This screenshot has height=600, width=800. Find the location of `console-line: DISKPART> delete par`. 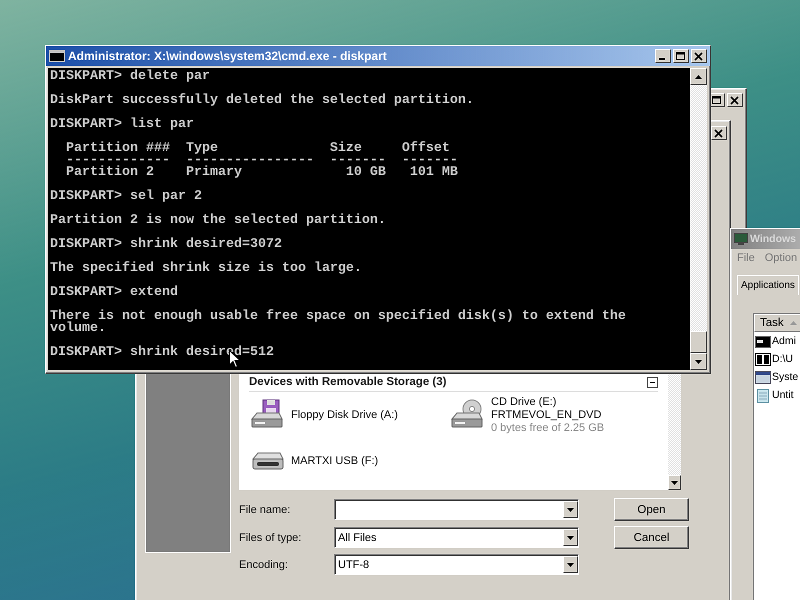

console-line: DISKPART> delete par is located at coordinates (130, 77).